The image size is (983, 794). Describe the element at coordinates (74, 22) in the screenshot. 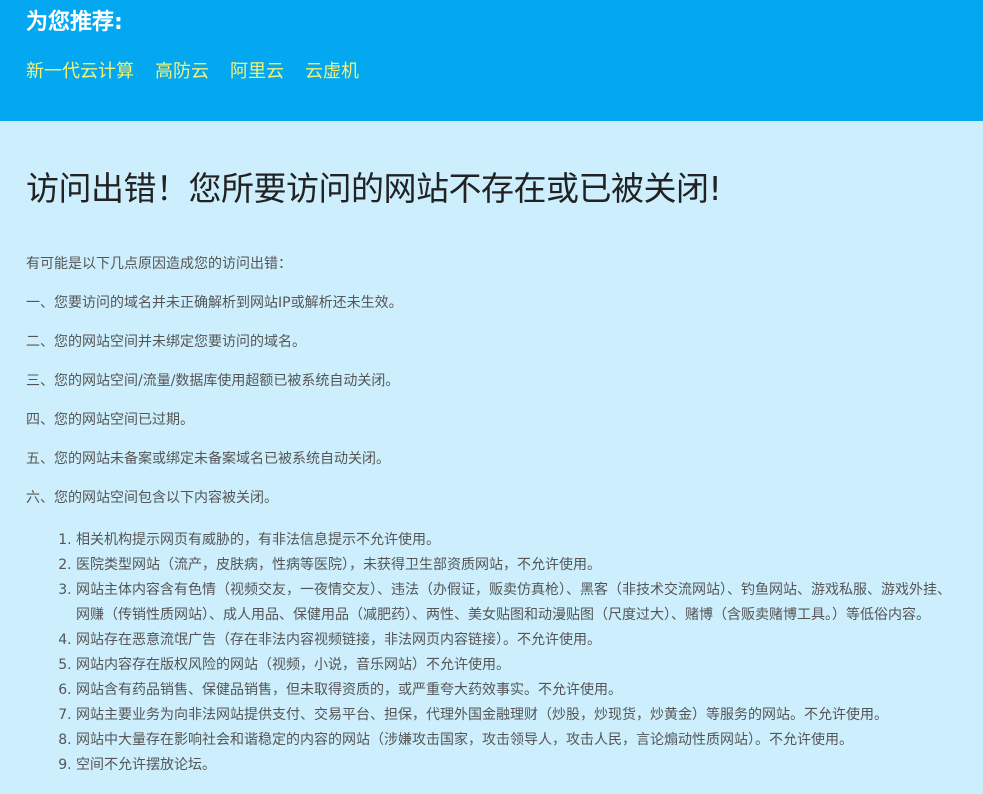

I see `recommend-title: 为您推荐:` at that location.